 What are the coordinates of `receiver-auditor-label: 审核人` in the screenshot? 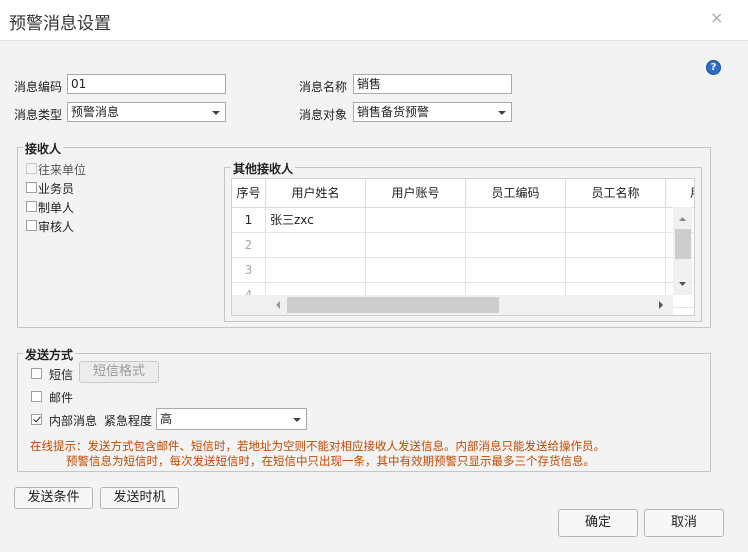 It's located at (56, 227).